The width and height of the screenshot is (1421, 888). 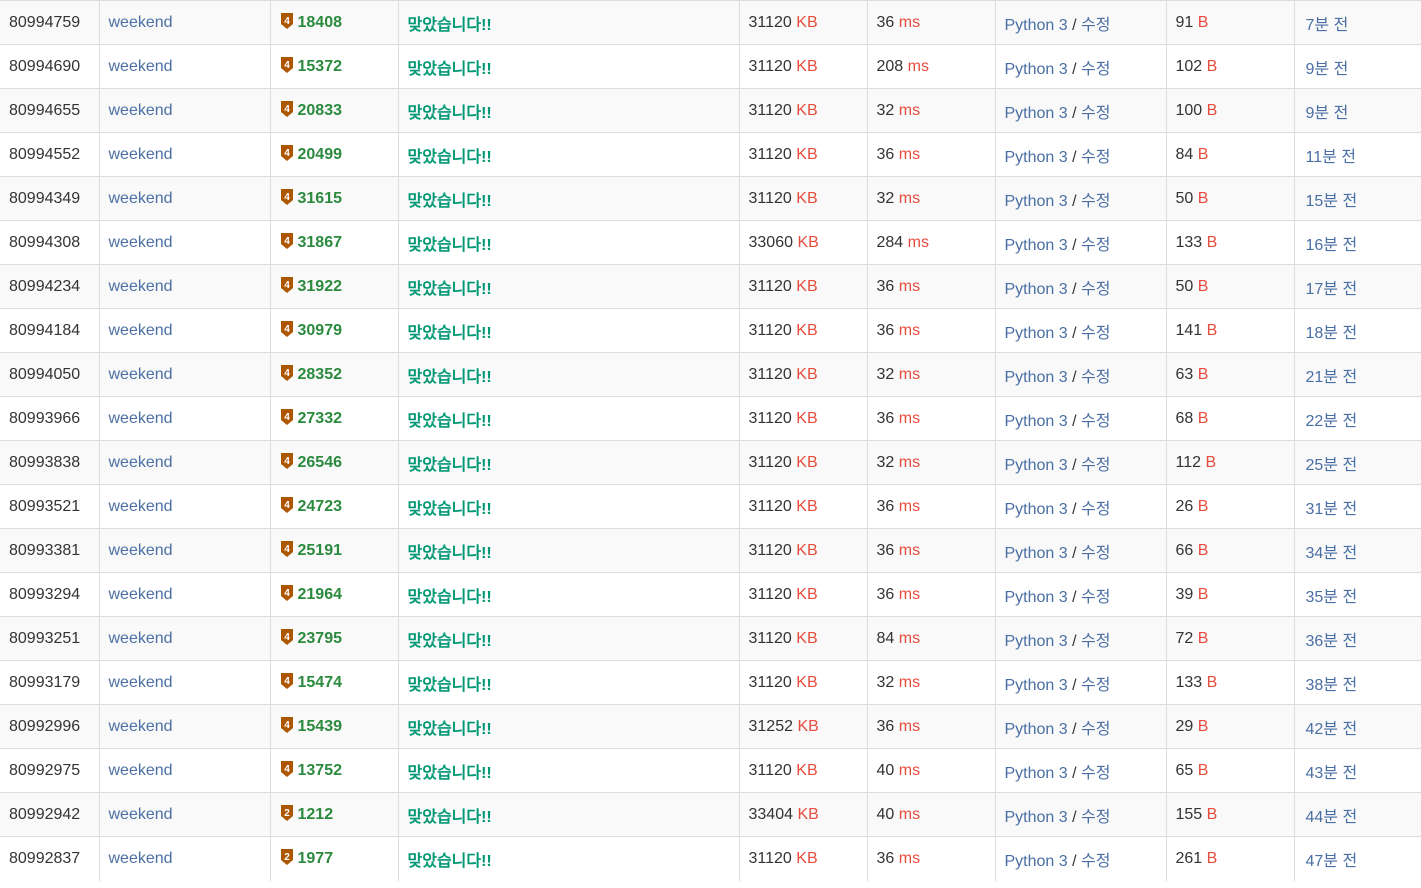 I want to click on submitted-time-link: 18분 전, so click(x=1332, y=333).